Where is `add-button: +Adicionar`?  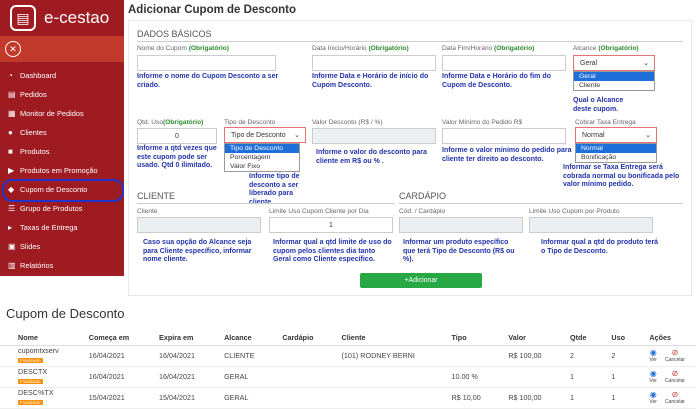 add-button: +Adicionar is located at coordinates (421, 280).